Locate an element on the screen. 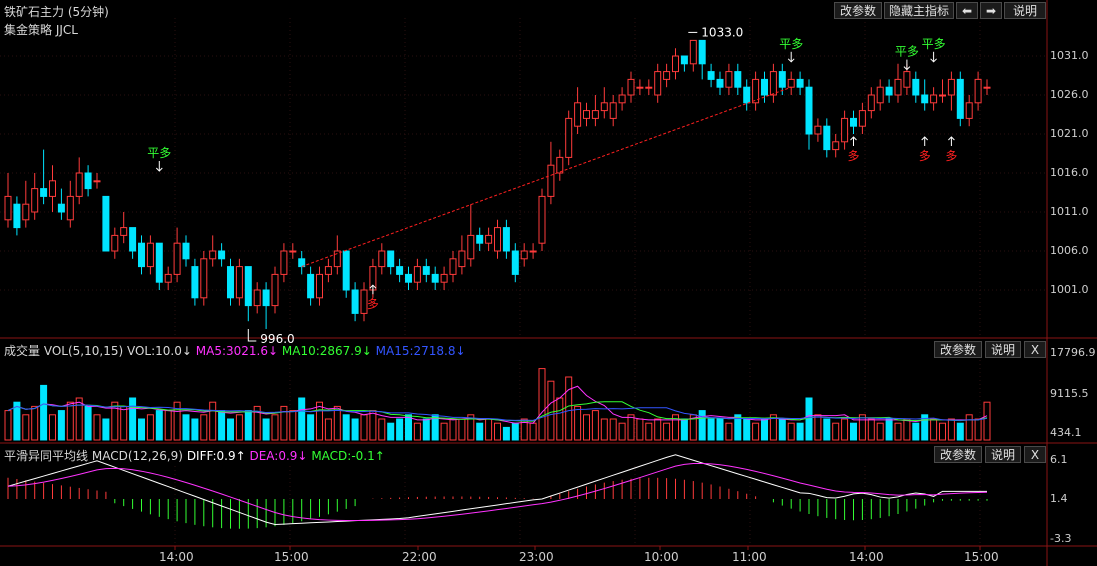 The image size is (1097, 566). price-tick: 1006.0 is located at coordinates (1069, 250).